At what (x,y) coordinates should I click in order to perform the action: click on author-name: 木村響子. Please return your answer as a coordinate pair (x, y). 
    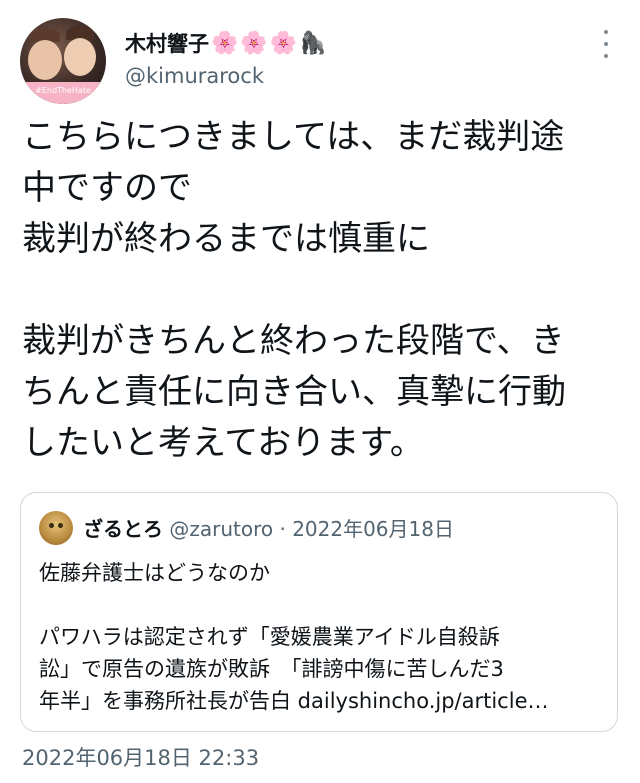
    Looking at the image, I should click on (167, 43).